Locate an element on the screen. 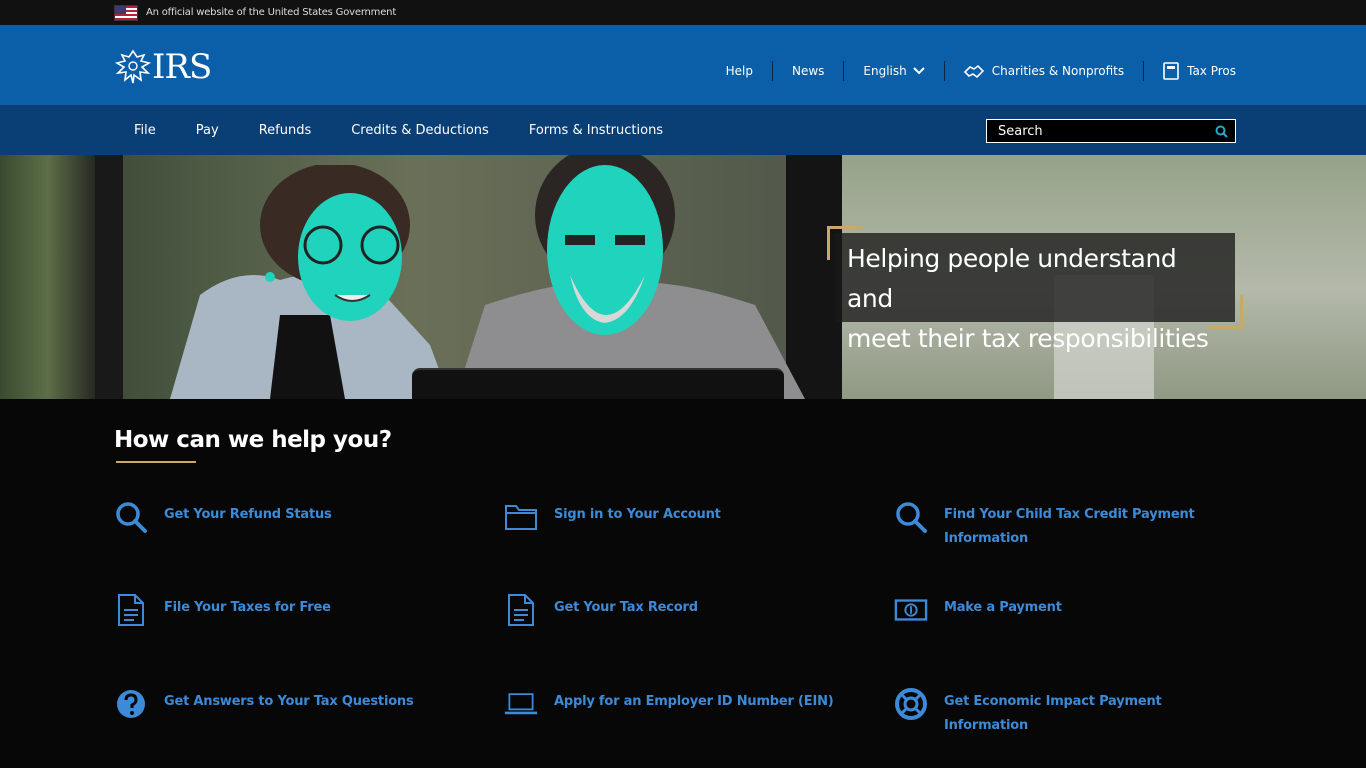 This screenshot has height=768, width=1366. lifebuoy-icon is located at coordinates (911, 704).